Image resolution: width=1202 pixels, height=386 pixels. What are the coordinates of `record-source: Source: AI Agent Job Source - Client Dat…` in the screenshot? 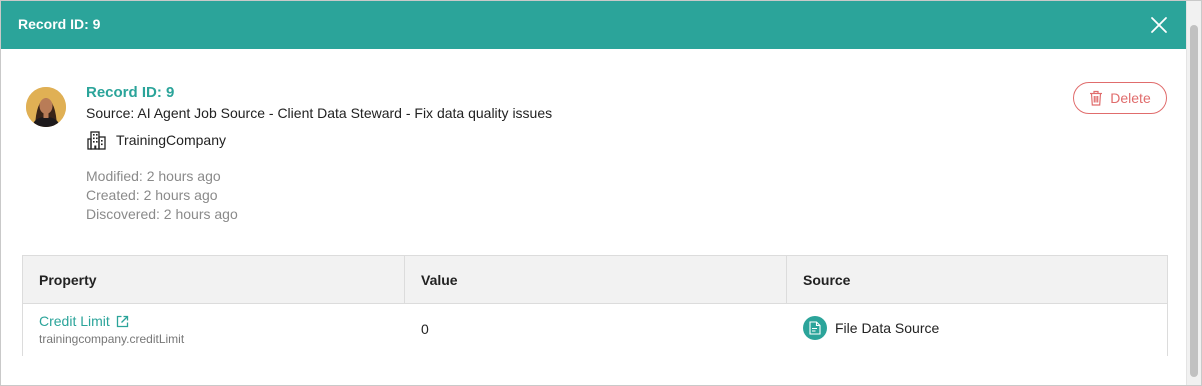 It's located at (319, 113).